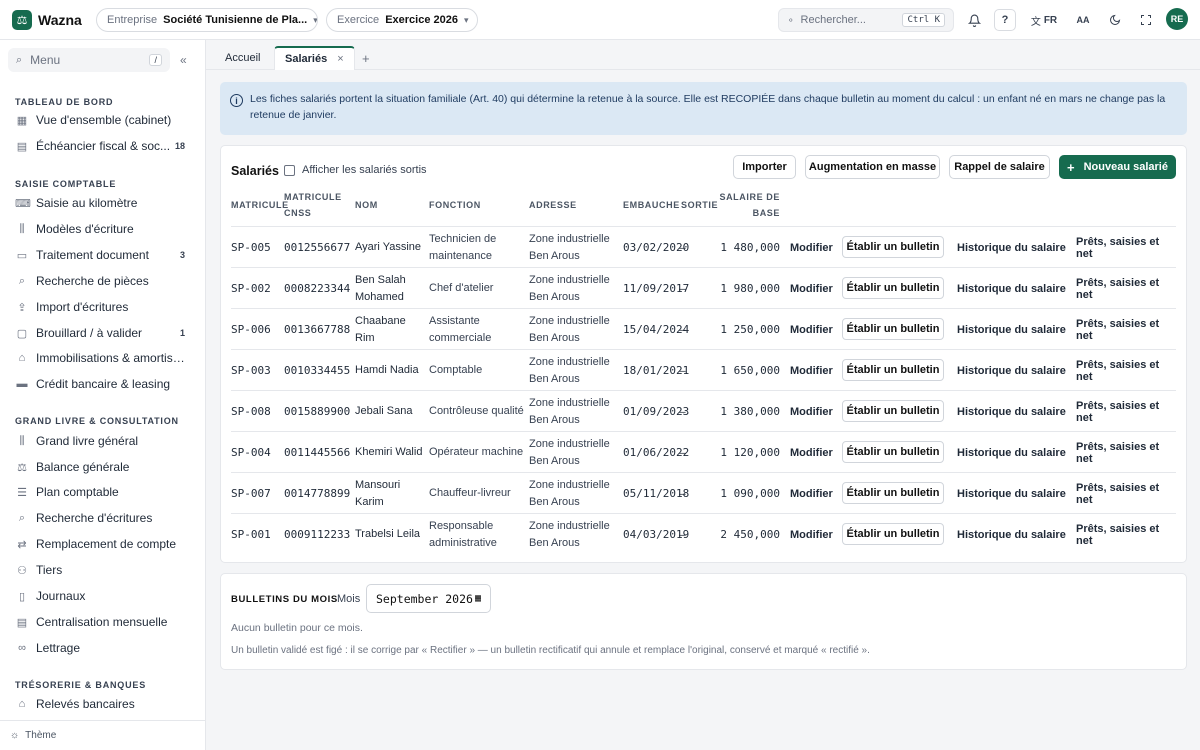  I want to click on tab-accueil: Accueil, so click(242, 58).